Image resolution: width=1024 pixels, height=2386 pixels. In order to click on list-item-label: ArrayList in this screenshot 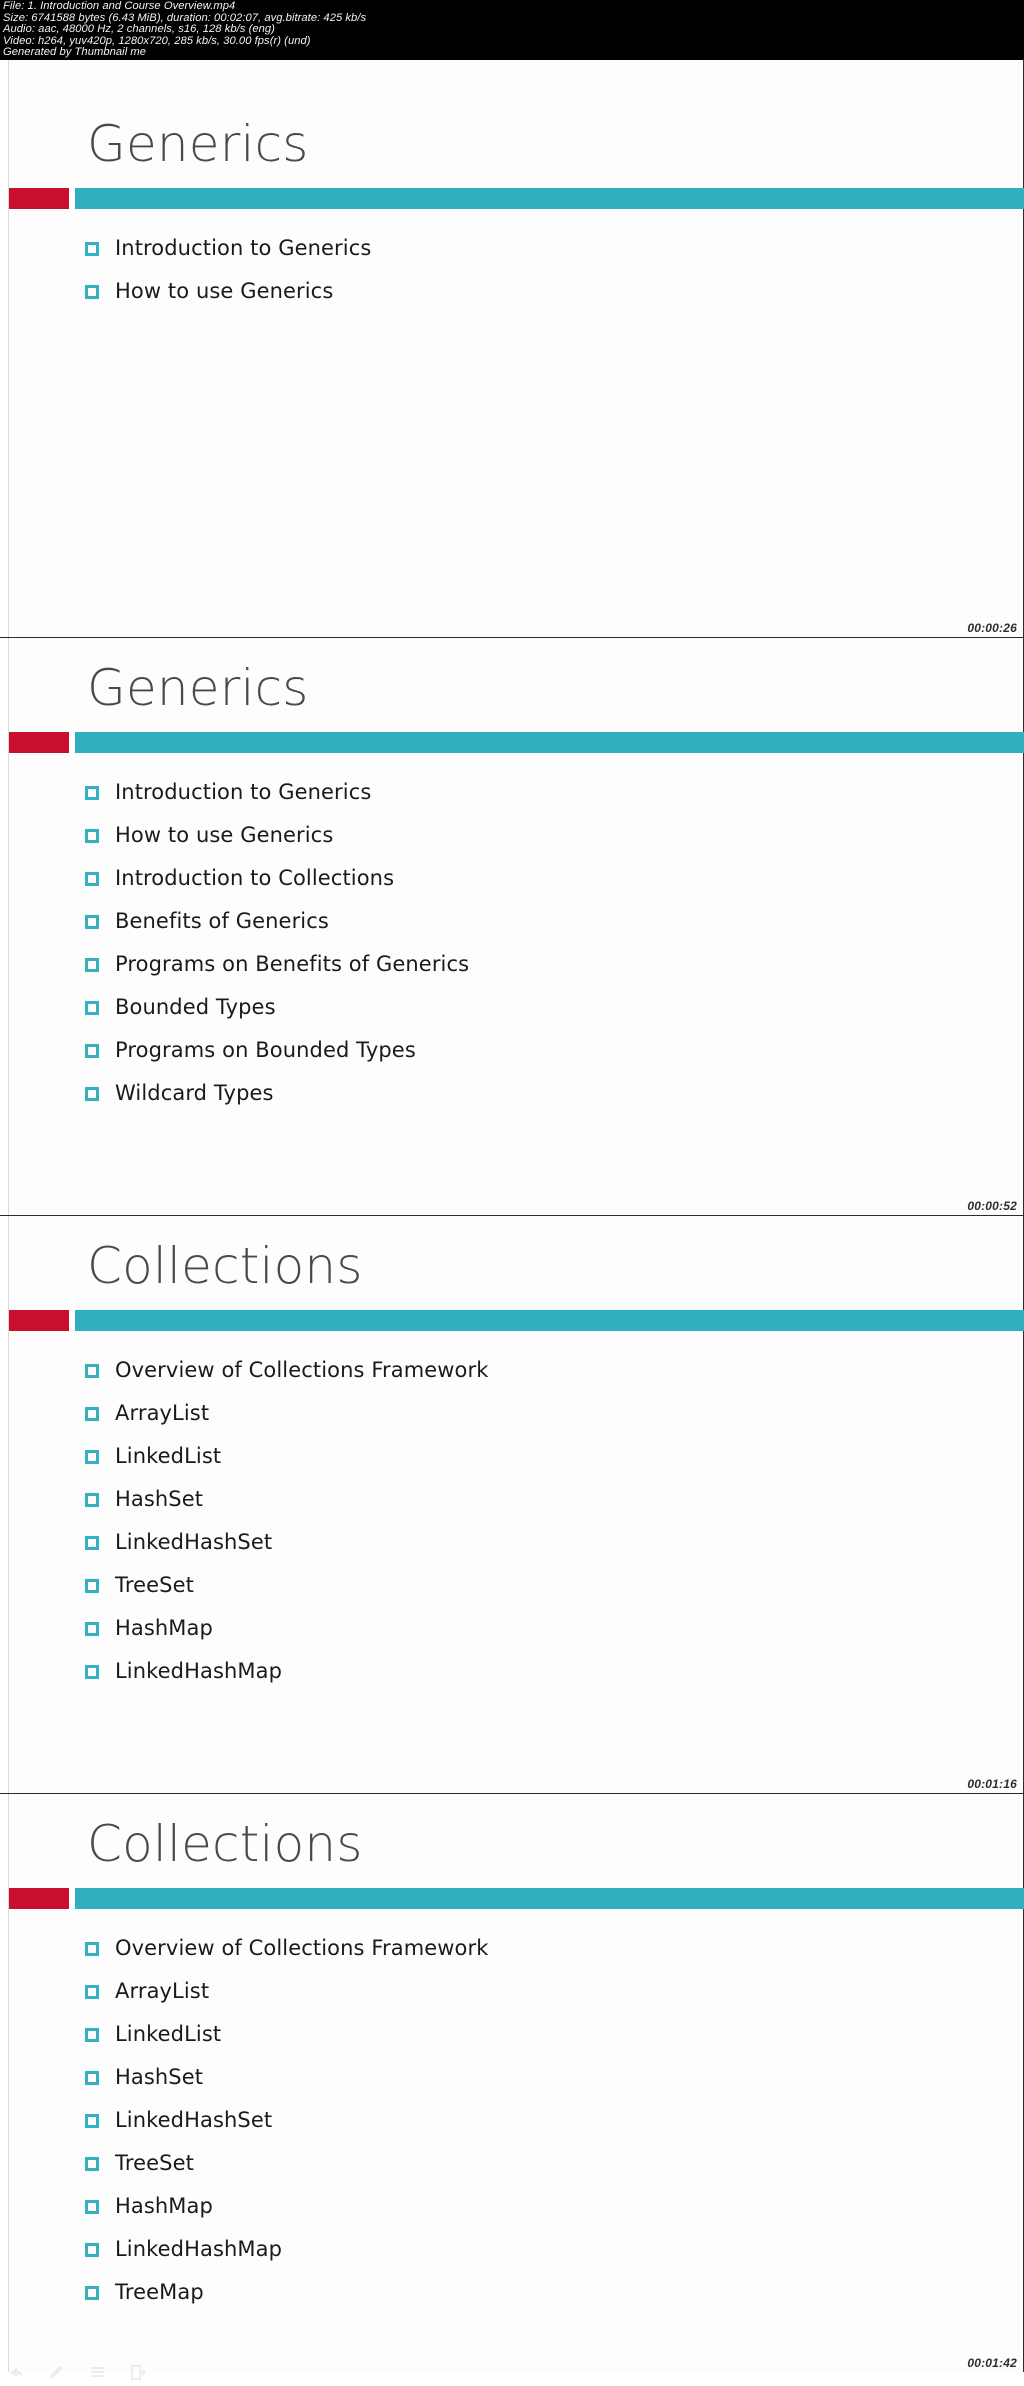, I will do `click(162, 1412)`.